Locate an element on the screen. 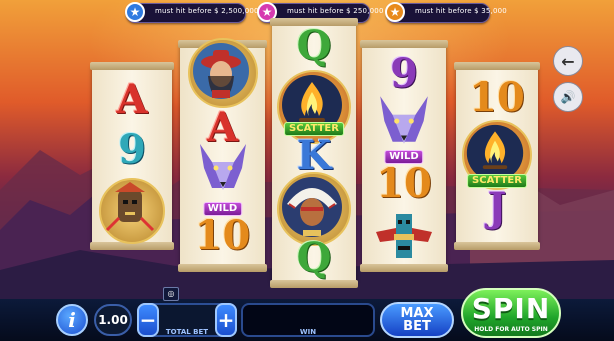  reel-1: A 9 is located at coordinates (132, 156).